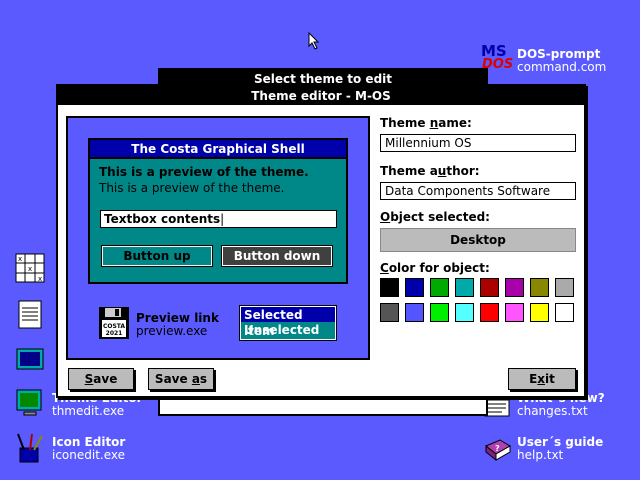 The image size is (640, 480). What do you see at coordinates (177, 318) in the screenshot?
I see `preview-link-title: Preview link` at bounding box center [177, 318].